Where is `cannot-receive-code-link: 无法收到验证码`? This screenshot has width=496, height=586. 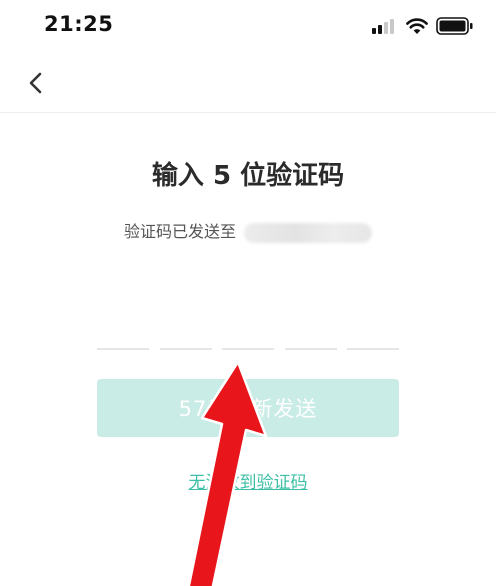
cannot-receive-code-link: 无法收到验证码 is located at coordinates (248, 480).